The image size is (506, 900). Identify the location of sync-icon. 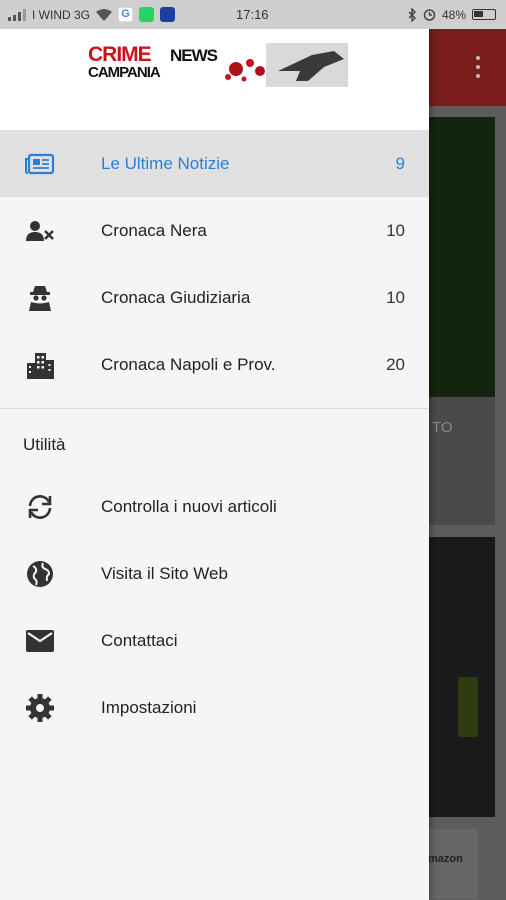
(40, 507).